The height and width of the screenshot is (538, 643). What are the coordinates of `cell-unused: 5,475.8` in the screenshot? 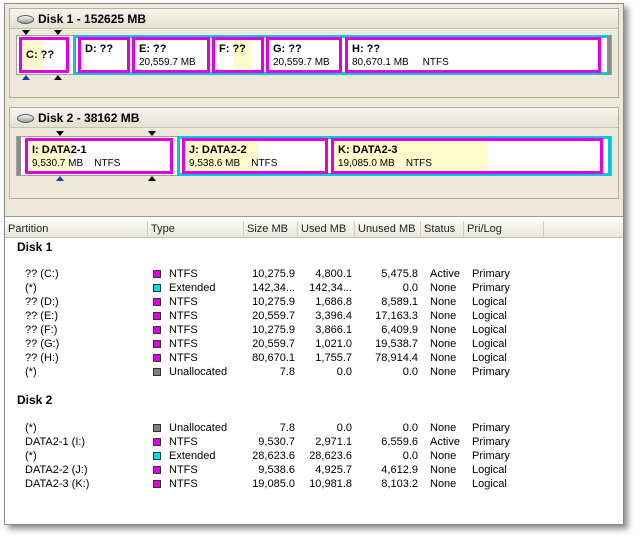 It's located at (399, 274).